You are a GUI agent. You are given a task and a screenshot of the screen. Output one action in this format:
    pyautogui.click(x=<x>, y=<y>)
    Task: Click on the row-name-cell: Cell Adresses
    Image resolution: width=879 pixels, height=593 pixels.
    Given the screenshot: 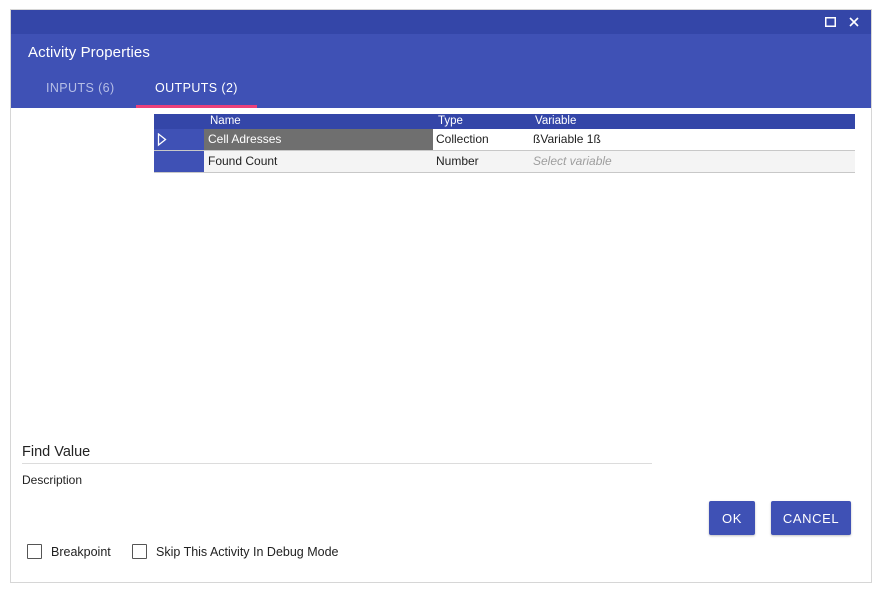 What is the action you would take?
    pyautogui.click(x=318, y=139)
    